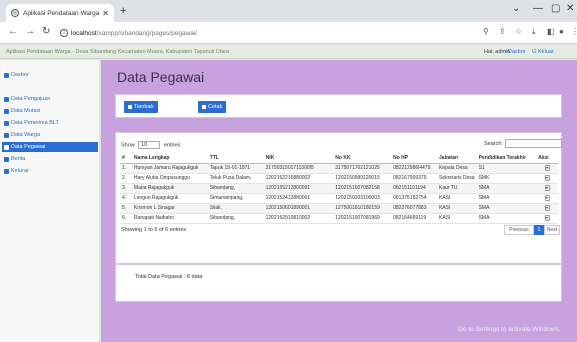 The height and width of the screenshot is (342, 577). I want to click on col-header: Pendidikan Terakhir, so click(506, 158).